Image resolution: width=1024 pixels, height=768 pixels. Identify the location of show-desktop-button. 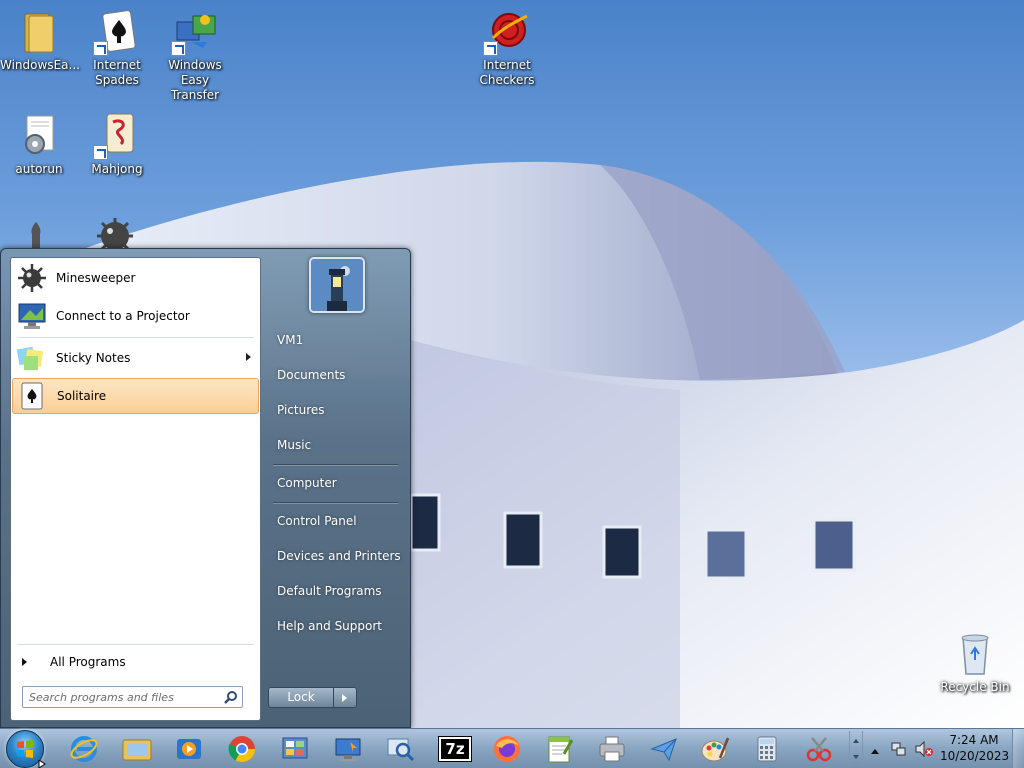
(1018, 748).